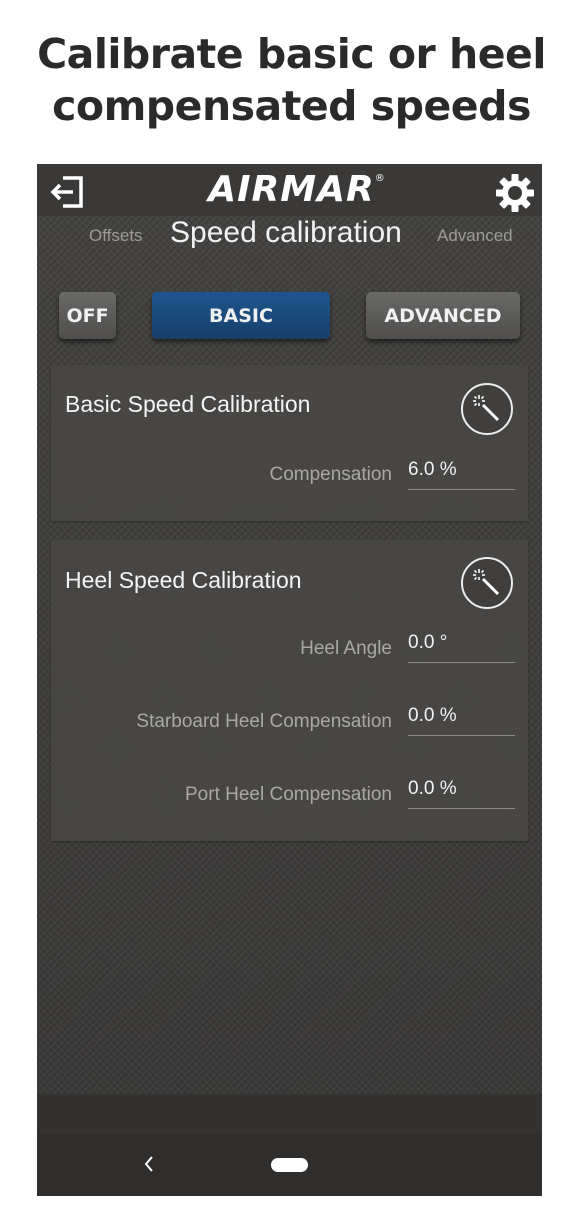 The width and height of the screenshot is (583, 1227). I want to click on caption-line-1: Calibrate basic or heel, so click(291, 54).